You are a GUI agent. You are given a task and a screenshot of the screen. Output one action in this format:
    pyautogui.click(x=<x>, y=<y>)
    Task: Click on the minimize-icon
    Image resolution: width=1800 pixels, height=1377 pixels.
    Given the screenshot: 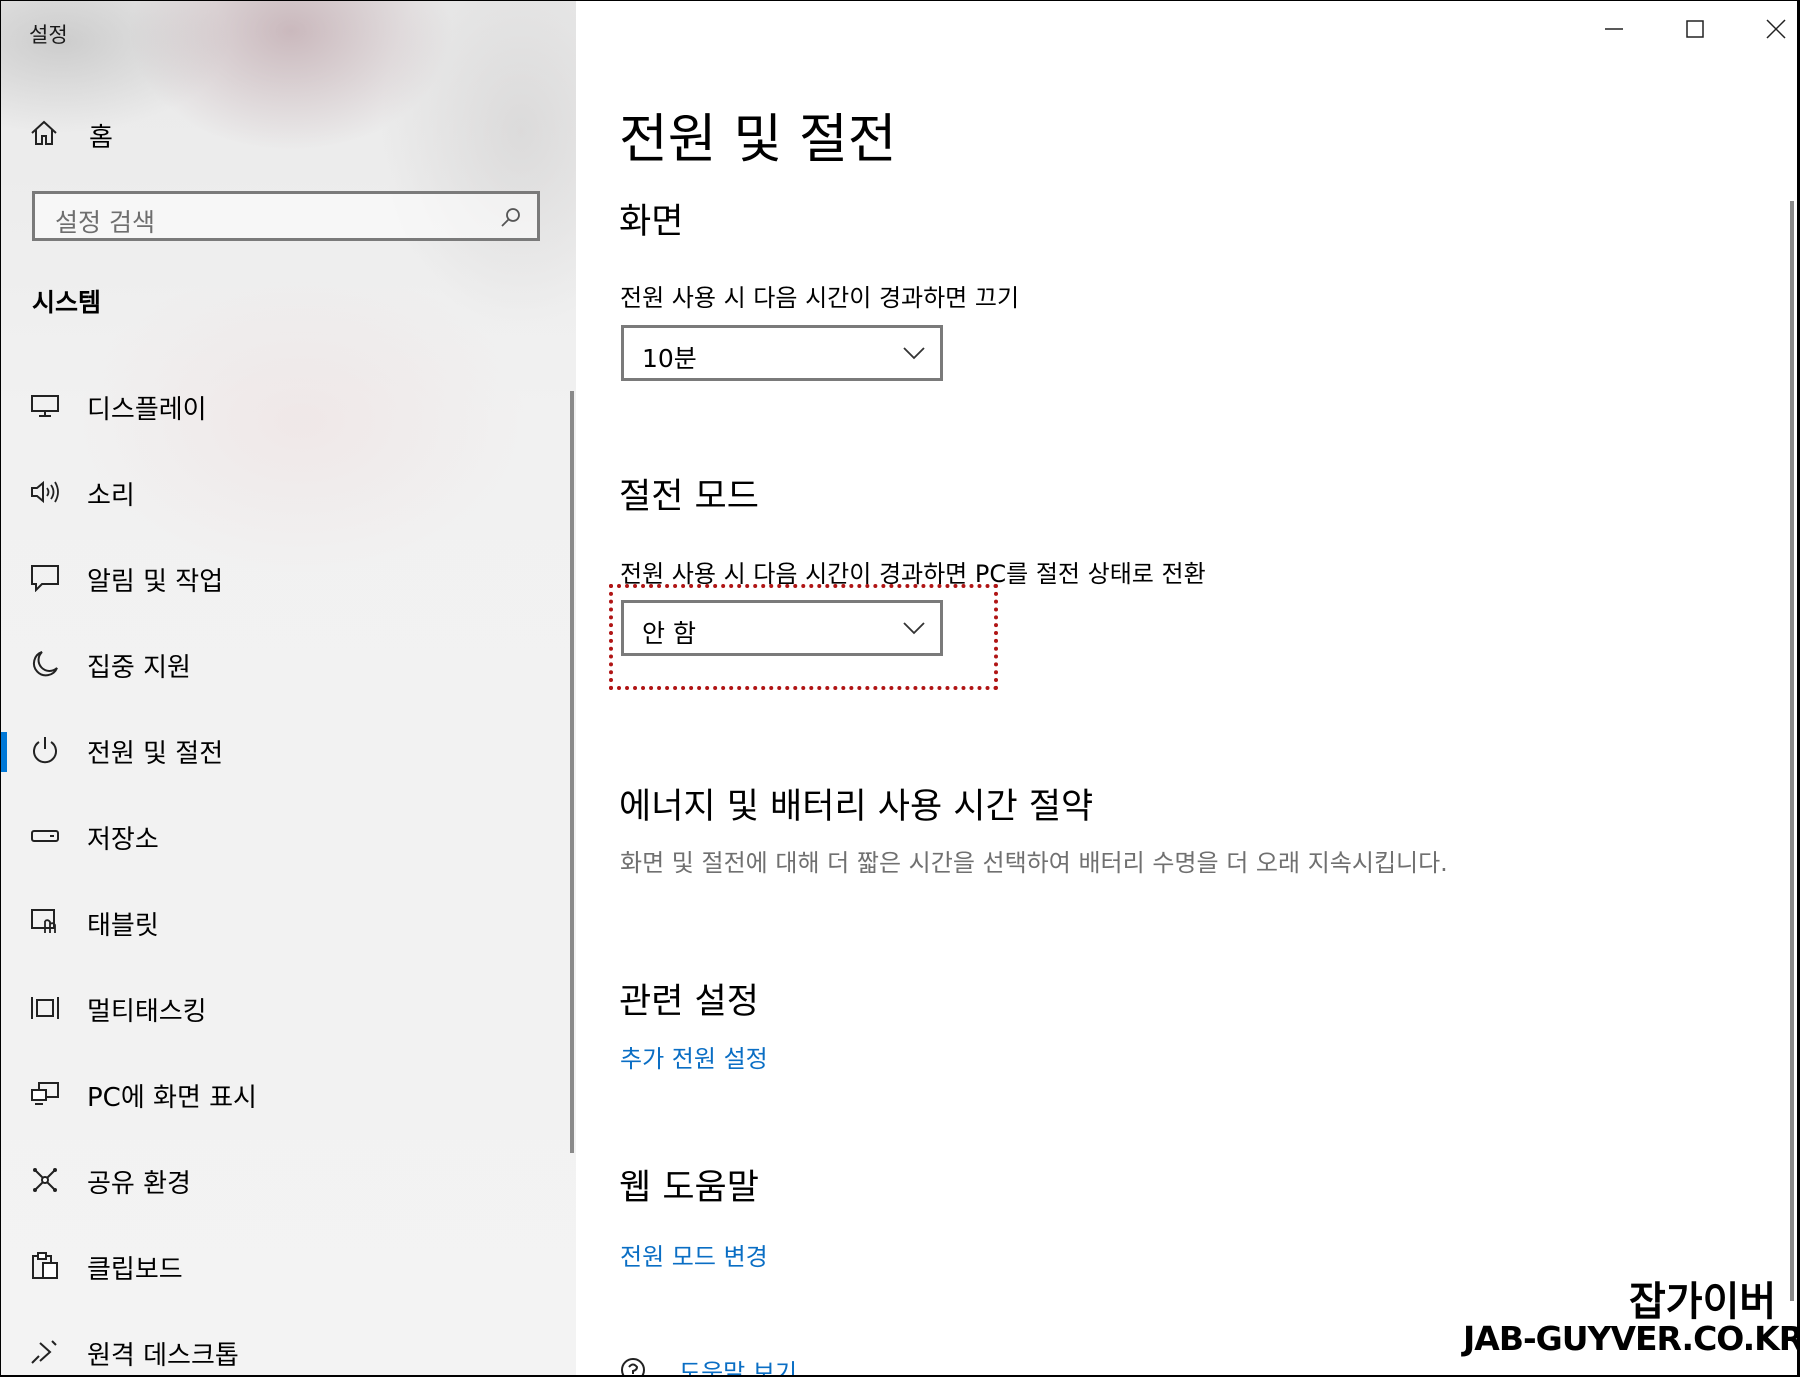 What is the action you would take?
    pyautogui.click(x=1614, y=31)
    